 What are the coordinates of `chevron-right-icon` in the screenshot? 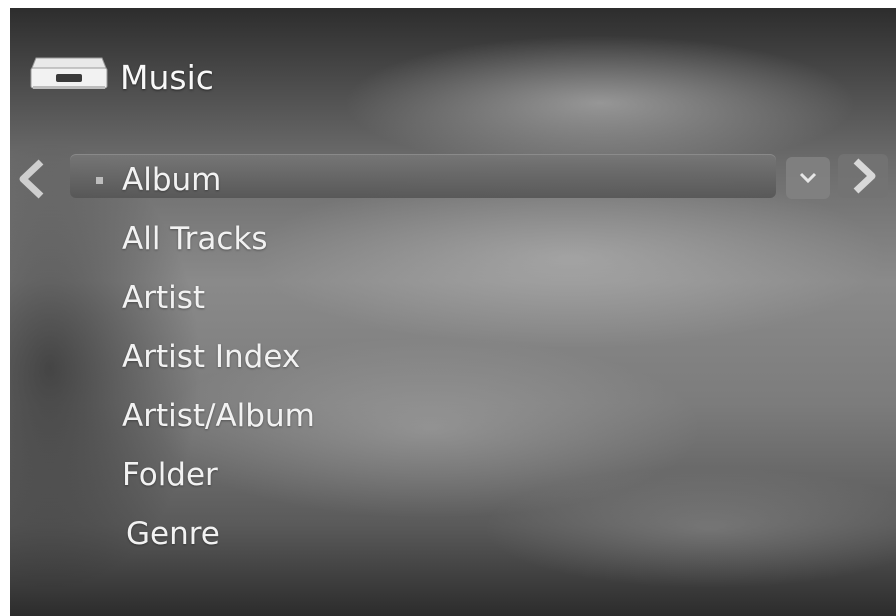 It's located at (864, 176).